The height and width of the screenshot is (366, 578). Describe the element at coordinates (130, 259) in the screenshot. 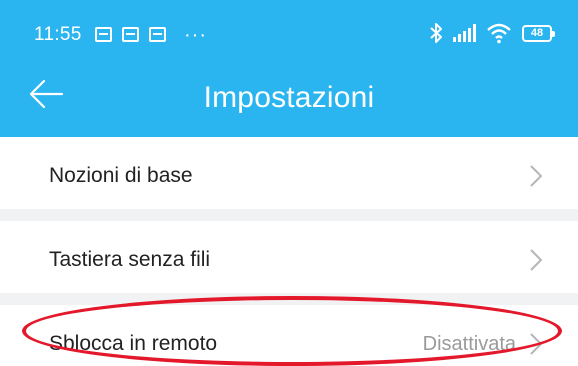

I see `settings-item-label: Tastiera senza fili` at that location.